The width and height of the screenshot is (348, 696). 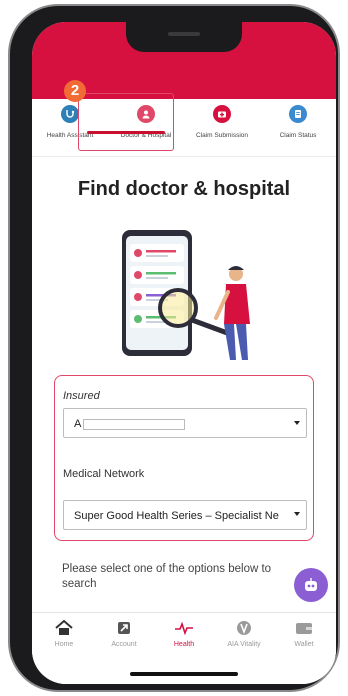 I want to click on speaker, so click(x=184, y=34).